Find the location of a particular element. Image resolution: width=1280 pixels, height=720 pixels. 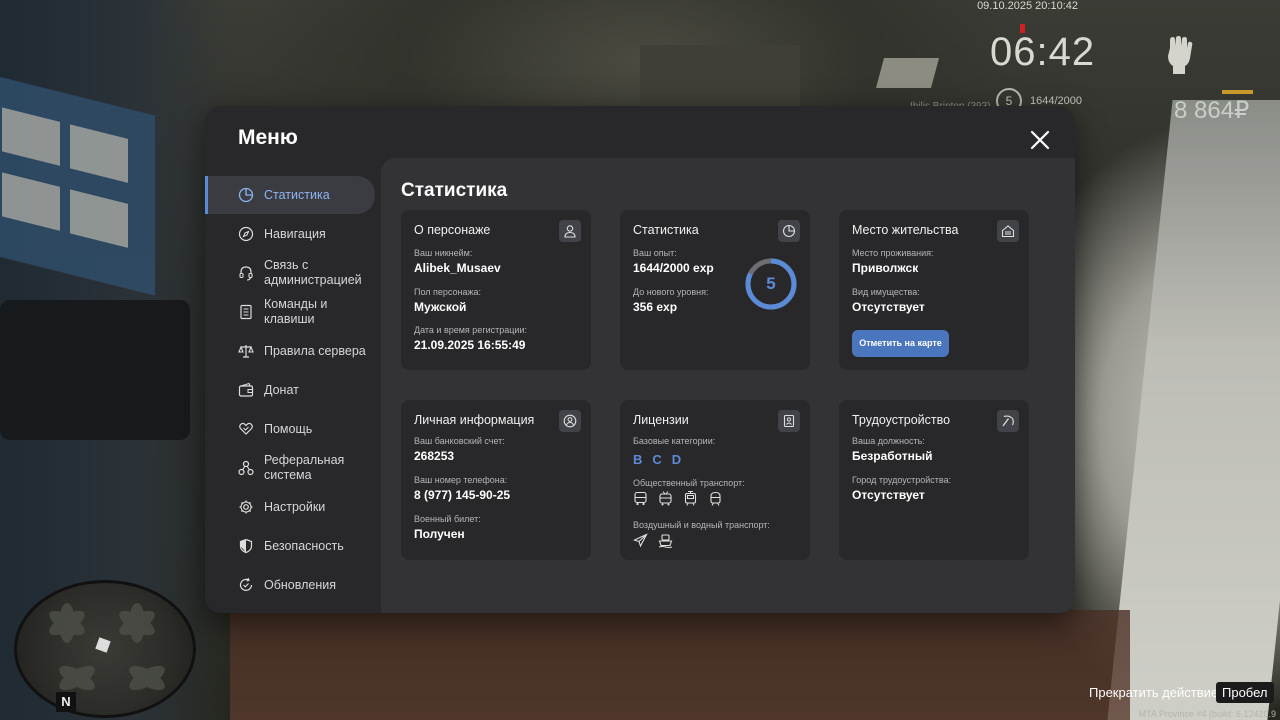

public-transport-icons is located at coordinates (678, 498).